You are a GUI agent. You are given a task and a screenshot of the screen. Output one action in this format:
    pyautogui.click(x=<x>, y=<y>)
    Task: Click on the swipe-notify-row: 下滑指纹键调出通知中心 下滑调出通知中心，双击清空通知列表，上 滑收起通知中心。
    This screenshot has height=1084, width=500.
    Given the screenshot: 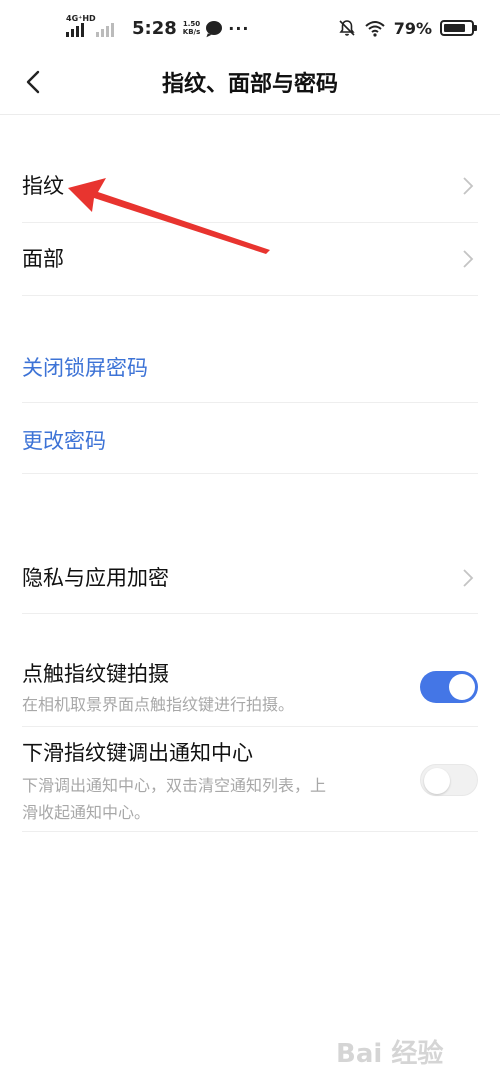 What is the action you would take?
    pyautogui.click(x=250, y=779)
    